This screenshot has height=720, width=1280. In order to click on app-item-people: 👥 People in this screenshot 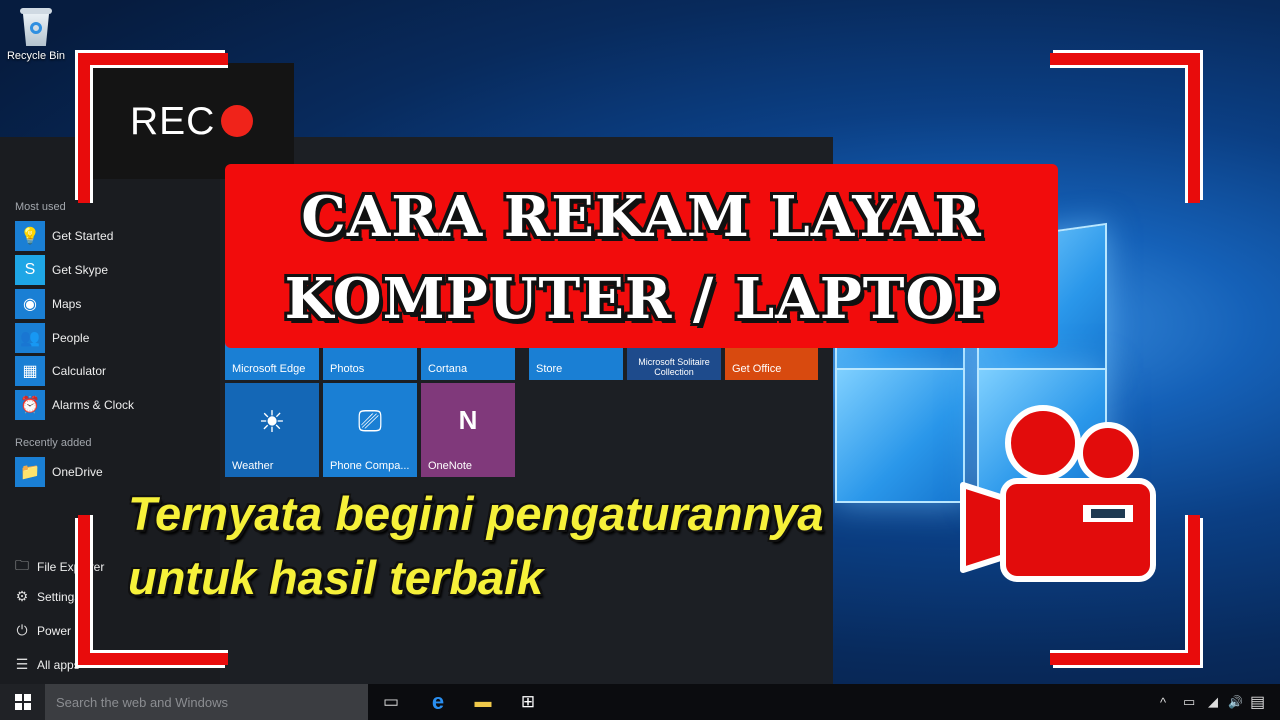, I will do `click(52, 338)`.